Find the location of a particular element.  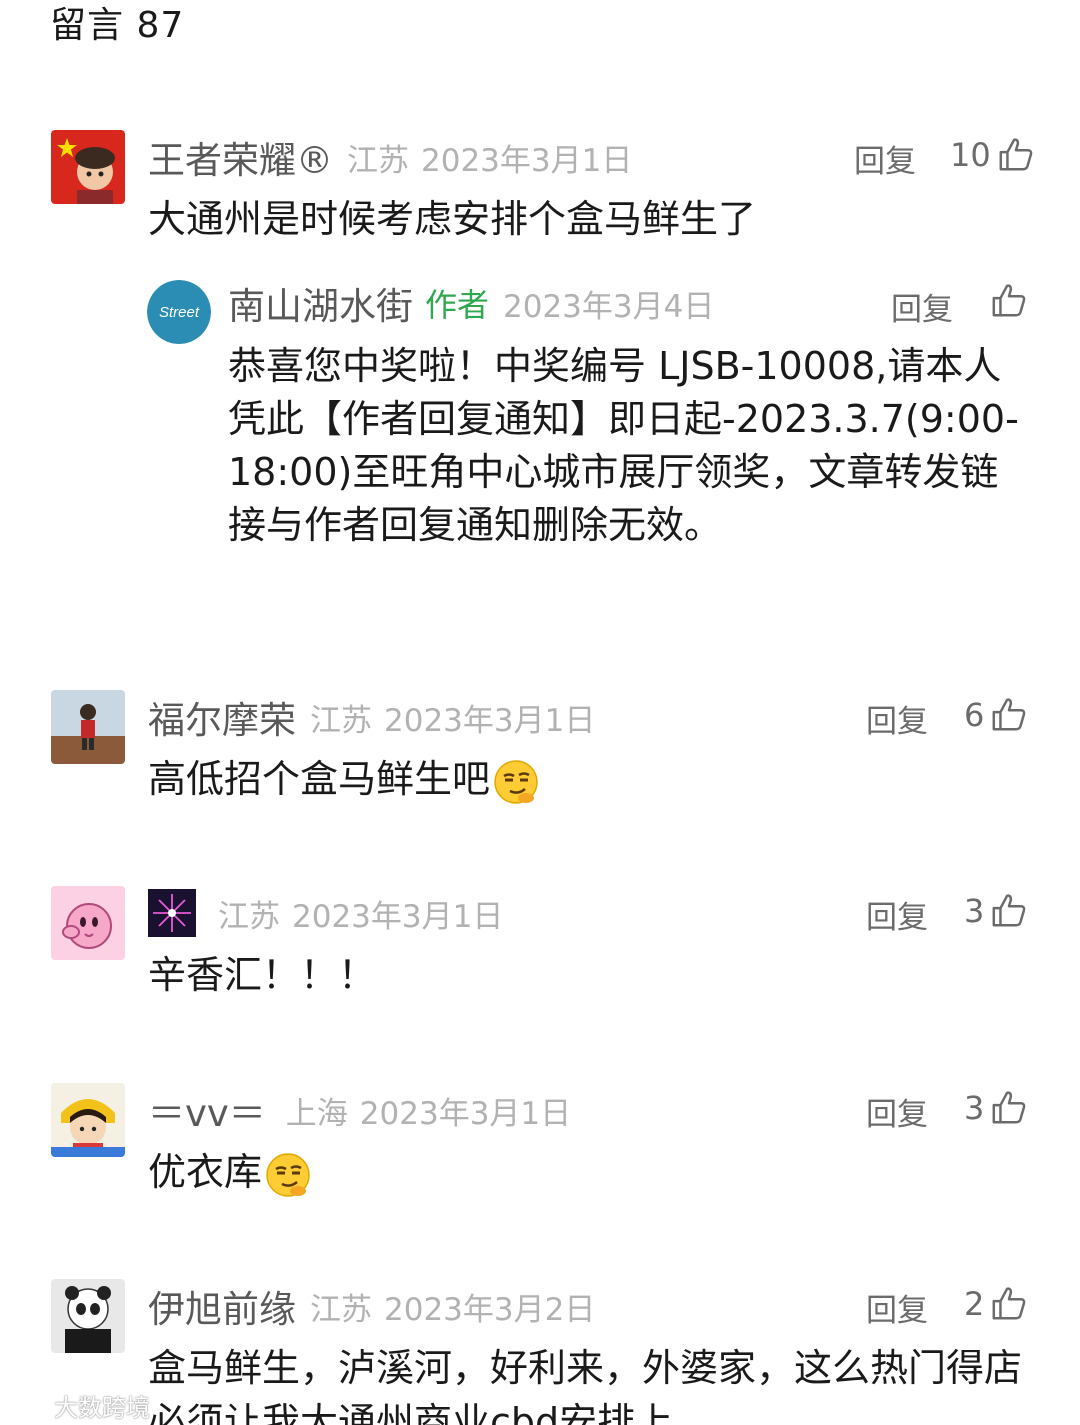

author-badge: 作者 is located at coordinates (457, 305).